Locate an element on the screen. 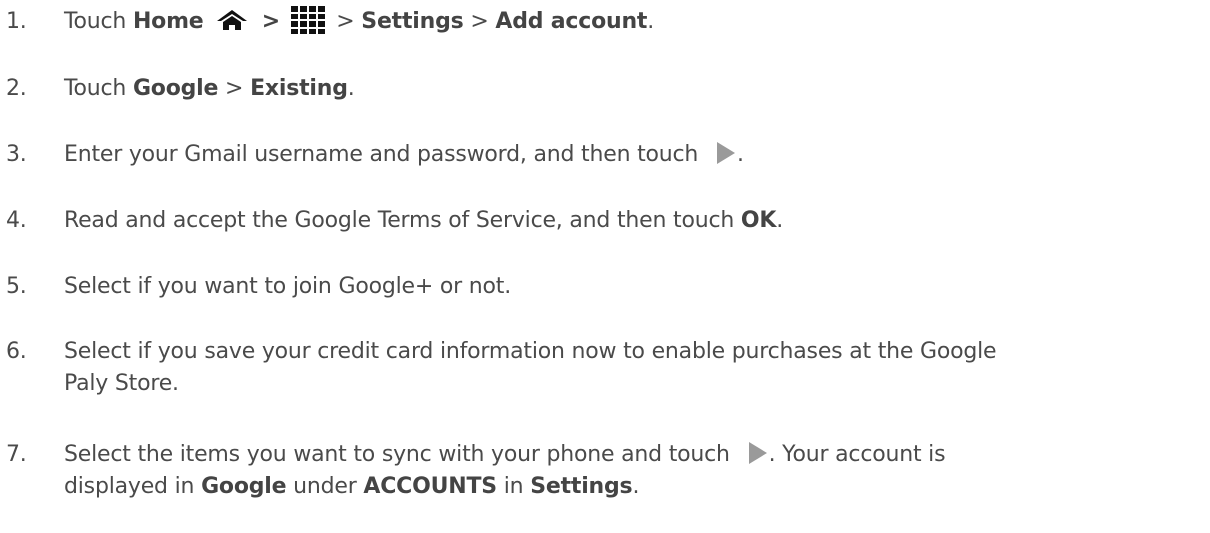 The width and height of the screenshot is (1210, 533). step-text-line-2: Paly Store. is located at coordinates (121, 383).